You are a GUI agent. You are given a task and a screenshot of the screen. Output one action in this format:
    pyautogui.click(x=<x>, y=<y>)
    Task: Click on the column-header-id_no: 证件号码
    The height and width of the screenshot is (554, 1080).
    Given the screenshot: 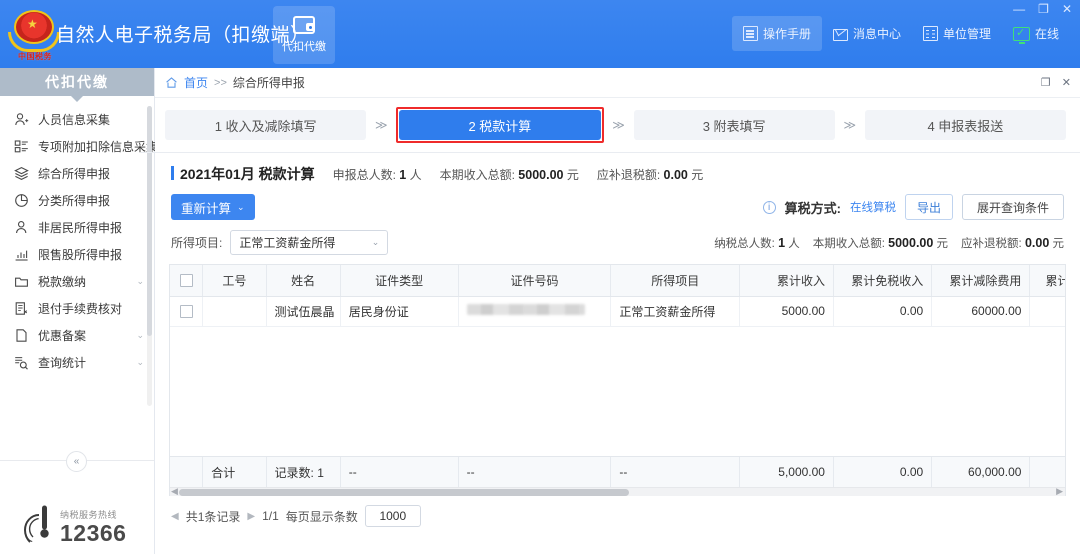 What is the action you would take?
    pyautogui.click(x=535, y=281)
    